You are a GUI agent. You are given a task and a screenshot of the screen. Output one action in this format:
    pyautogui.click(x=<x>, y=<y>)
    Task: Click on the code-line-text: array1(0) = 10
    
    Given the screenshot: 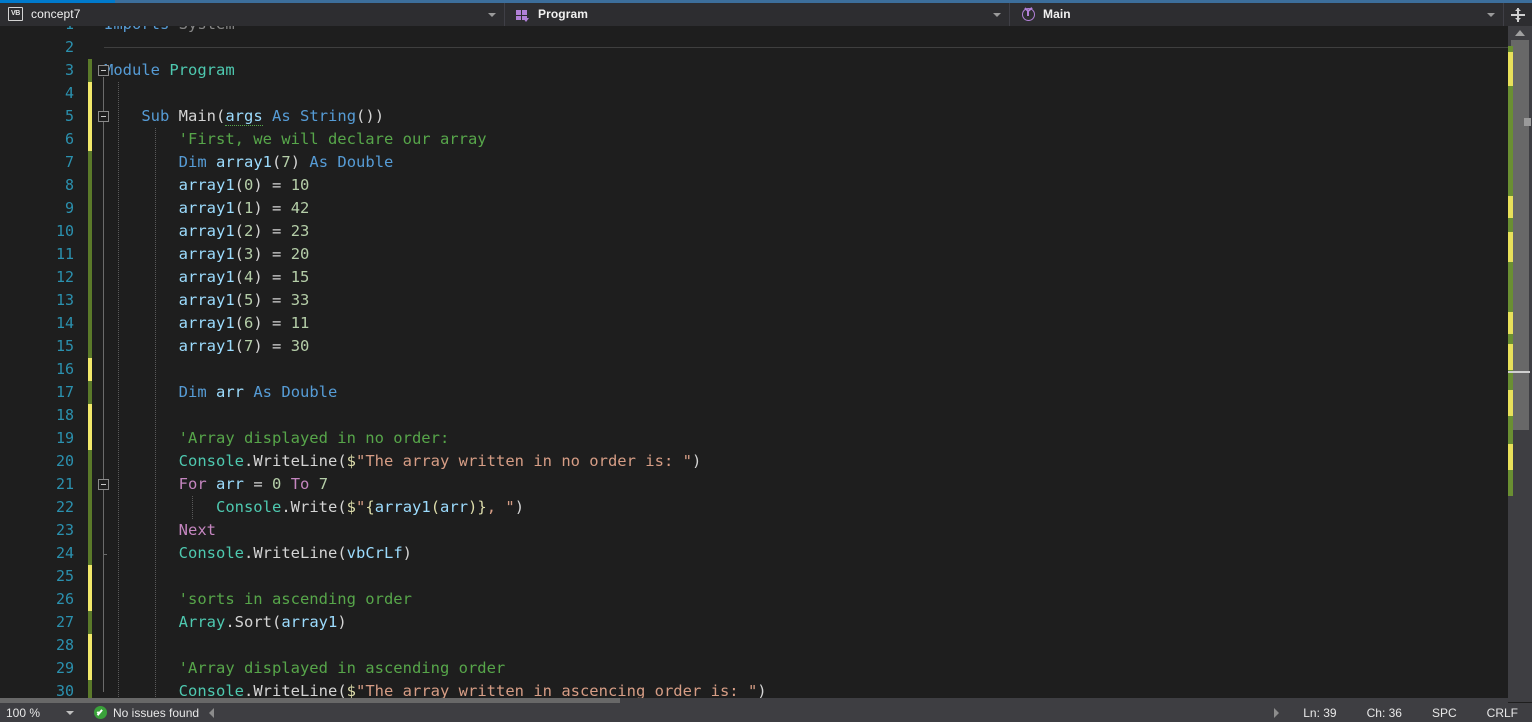 What is the action you would take?
    pyautogui.click(x=244, y=185)
    